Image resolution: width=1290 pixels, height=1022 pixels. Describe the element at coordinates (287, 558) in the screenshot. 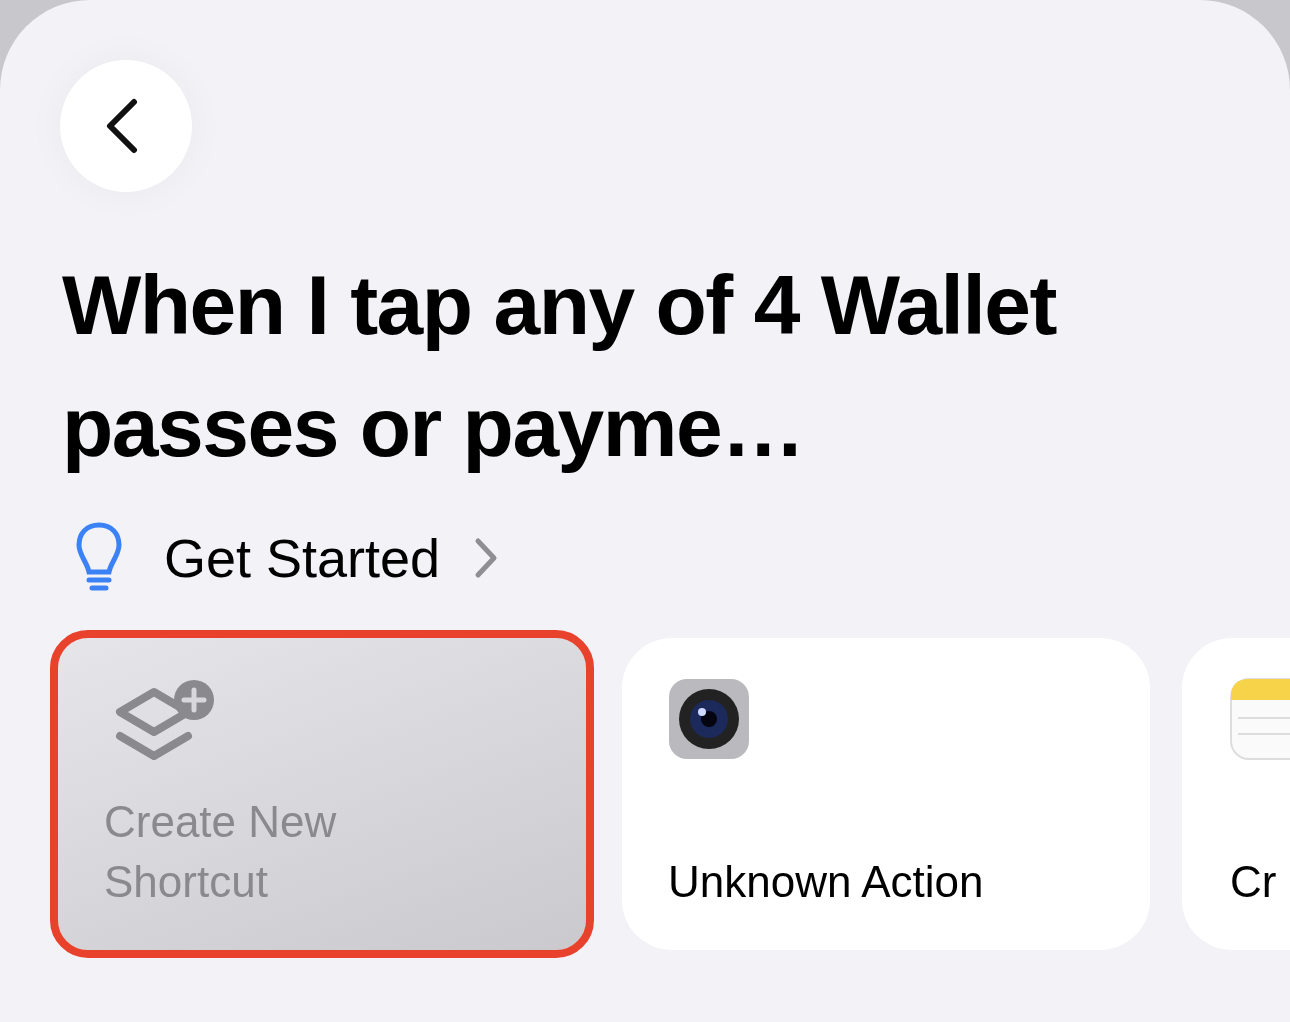

I see `get-started-link: Get Started` at that location.